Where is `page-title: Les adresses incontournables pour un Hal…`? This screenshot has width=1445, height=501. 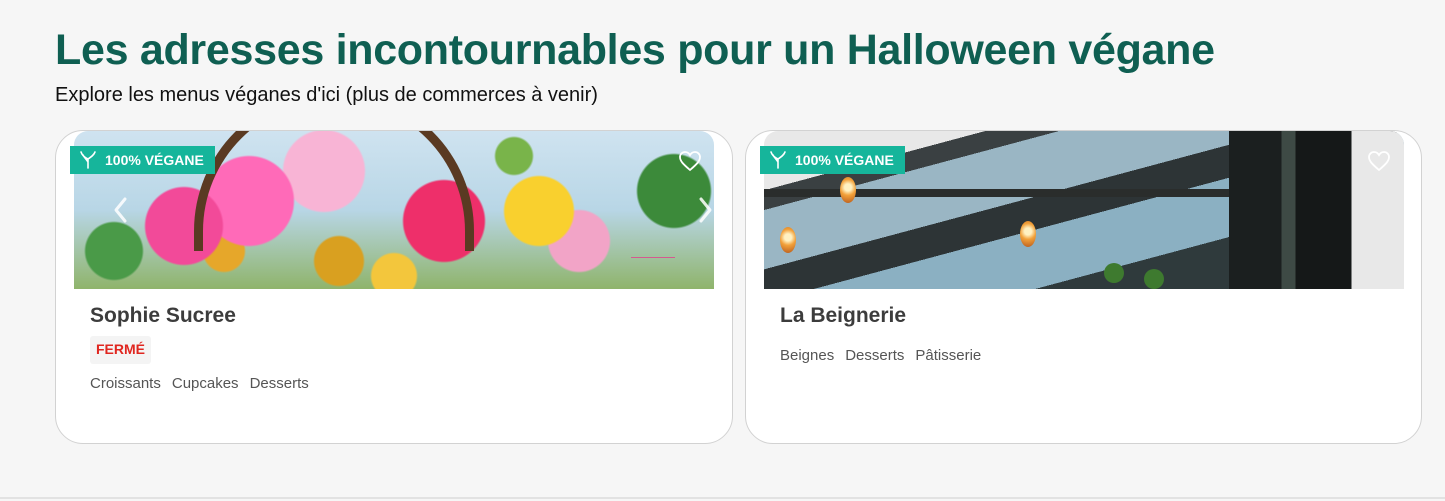
page-title: Les adresses incontournables pour un Hal… is located at coordinates (635, 50).